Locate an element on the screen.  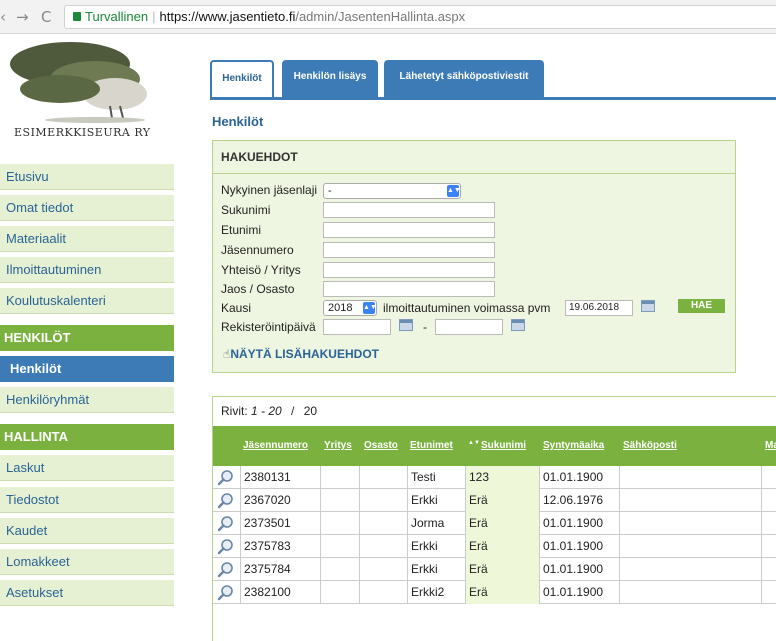
sidebar-item-omat-tiedot: Omat tiedot is located at coordinates (87, 208).